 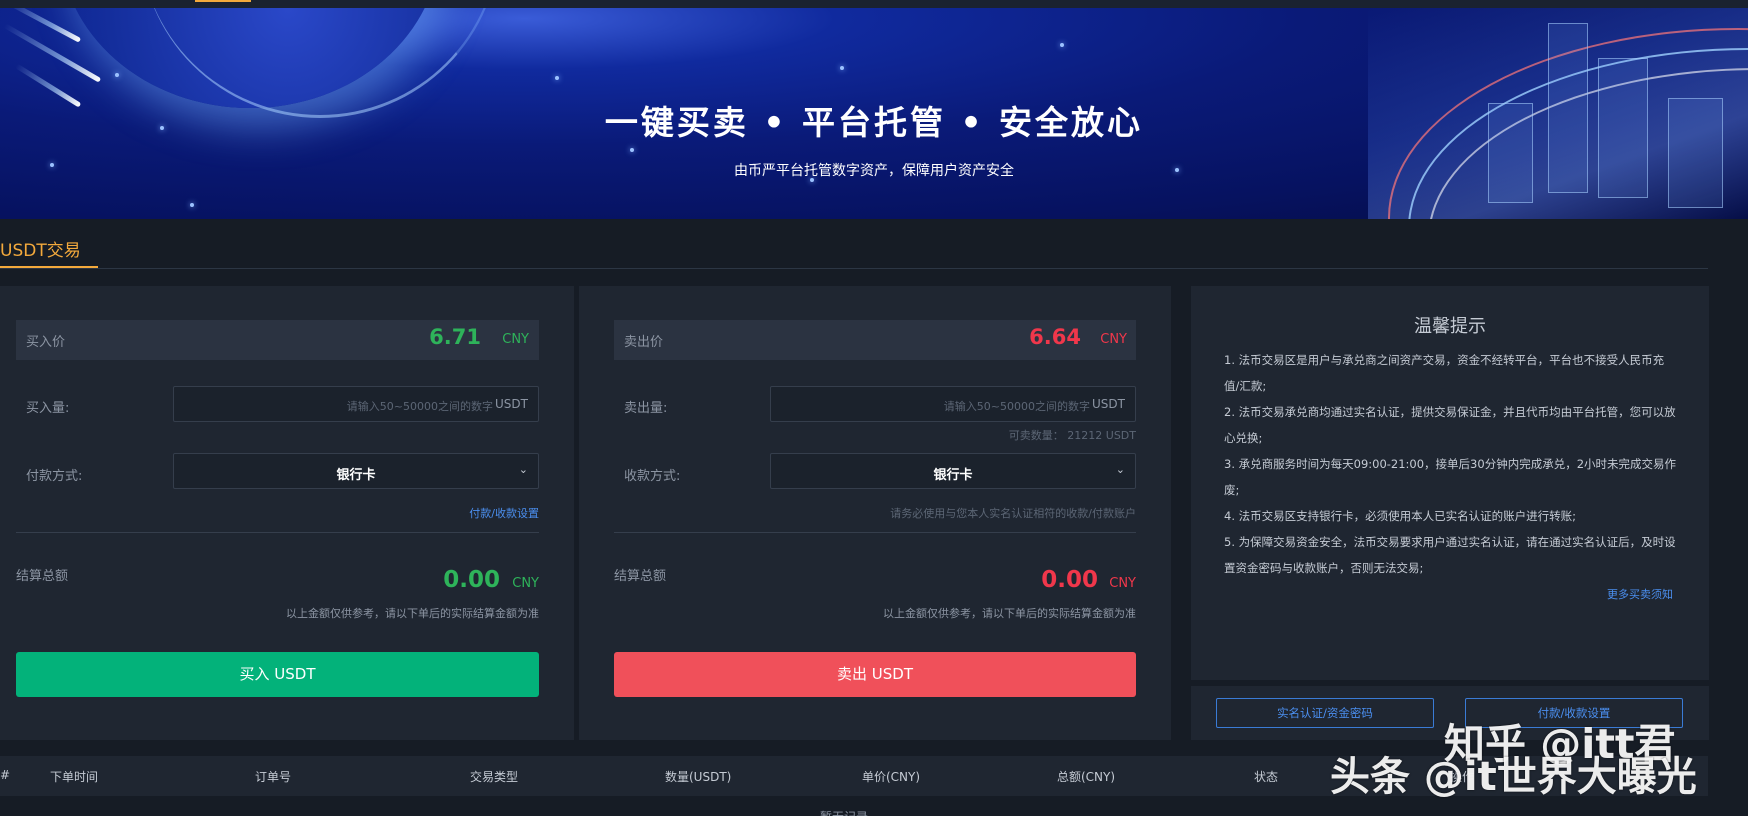 I want to click on sell-amount-suffix: USDT, so click(x=1108, y=404).